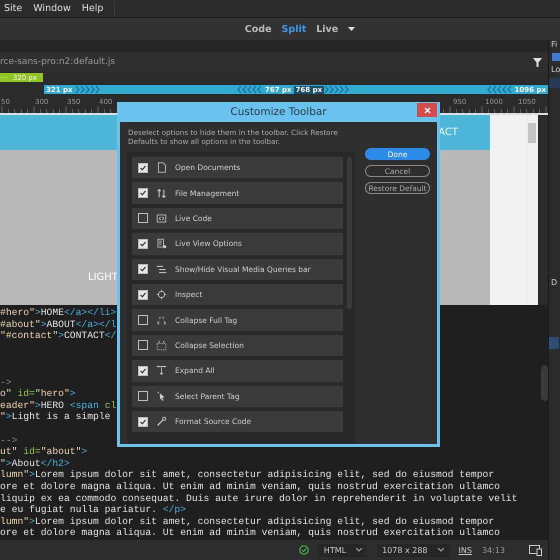 The height and width of the screenshot is (560, 560). What do you see at coordinates (161, 294) in the screenshot?
I see `crosshair-icon` at bounding box center [161, 294].